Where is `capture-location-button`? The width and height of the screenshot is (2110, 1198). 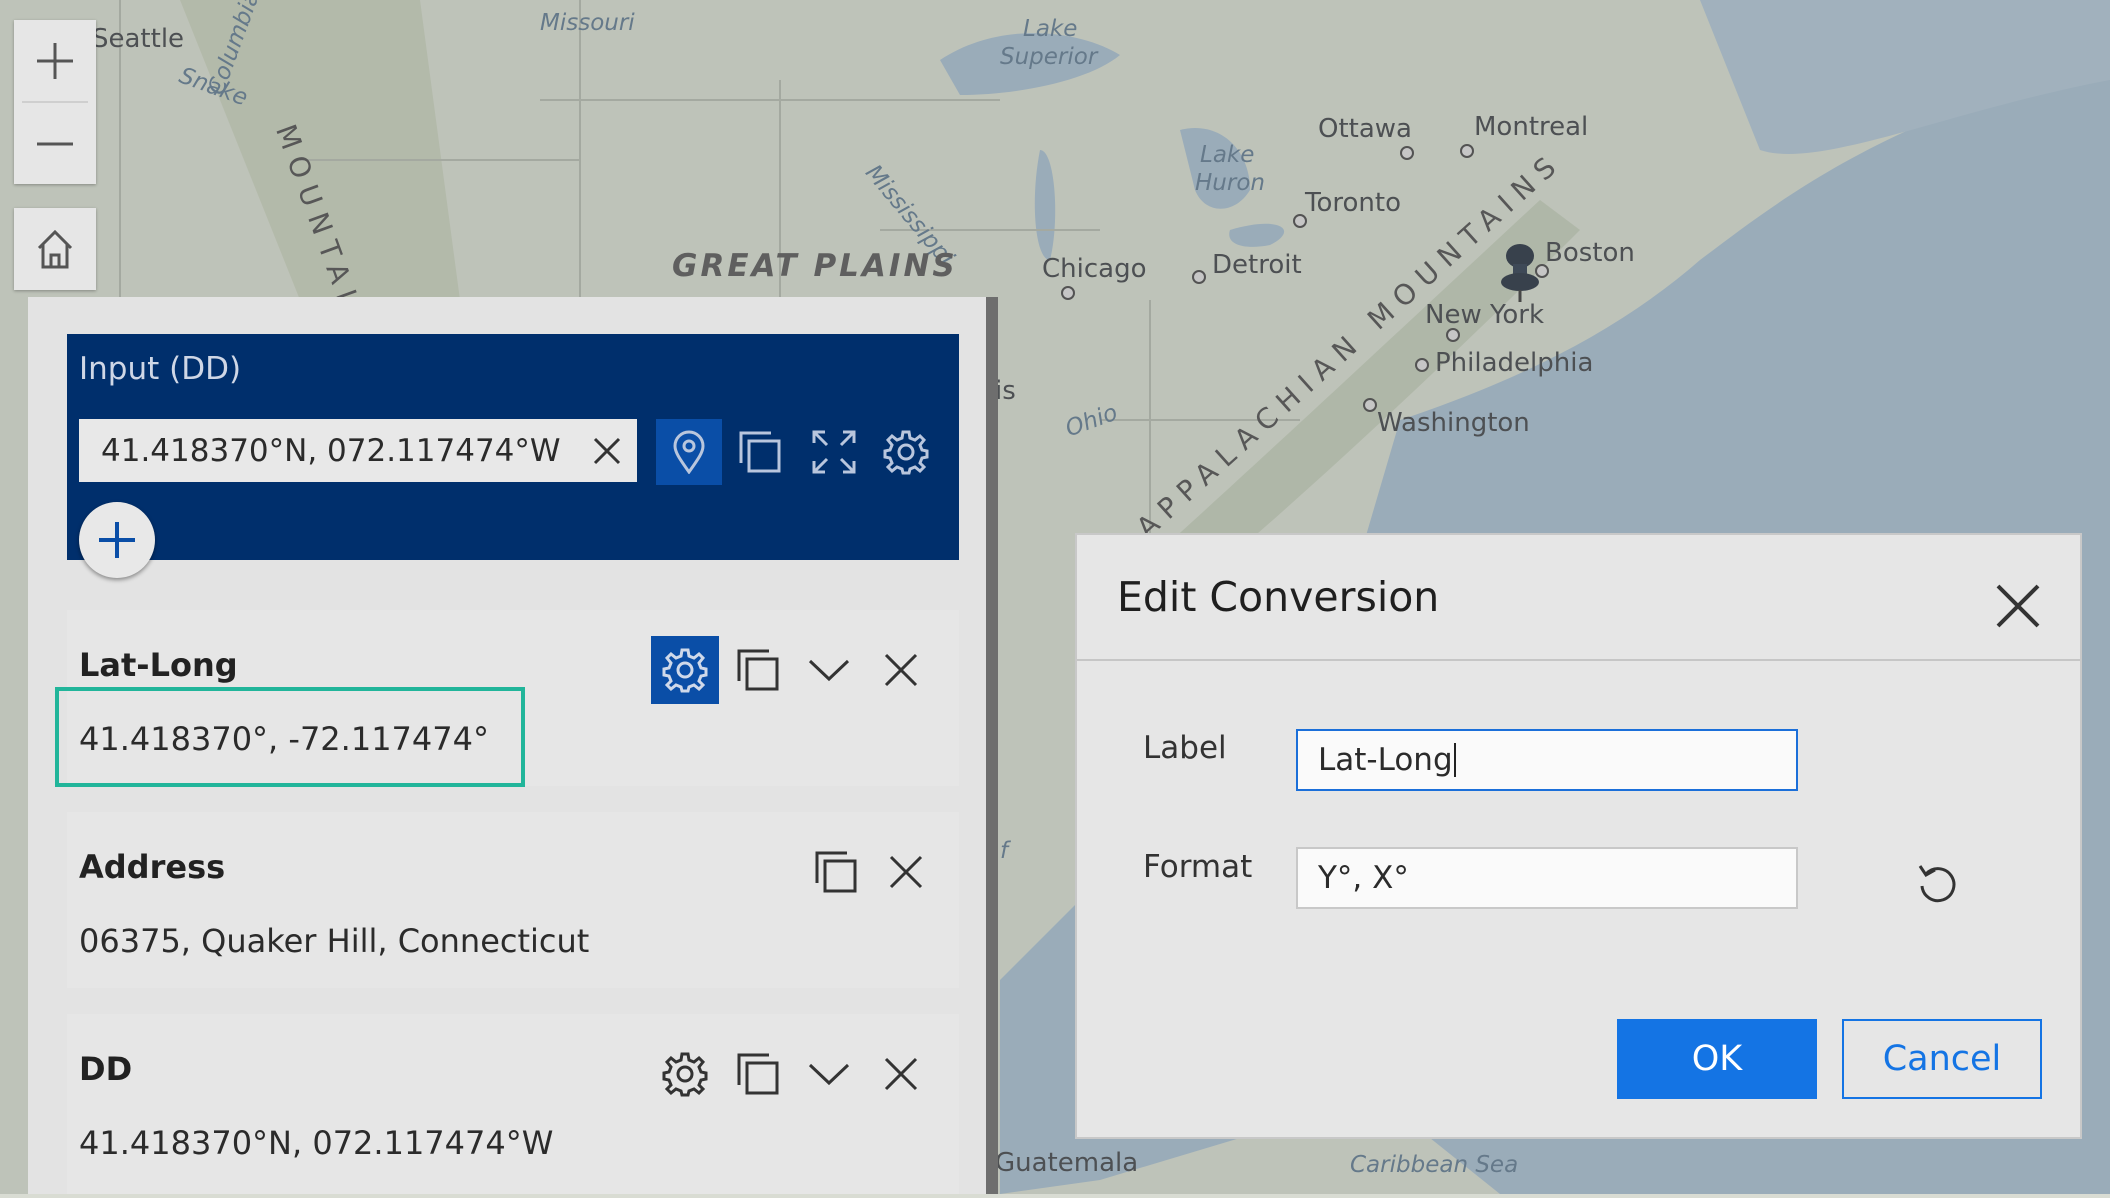
capture-location-button is located at coordinates (689, 452).